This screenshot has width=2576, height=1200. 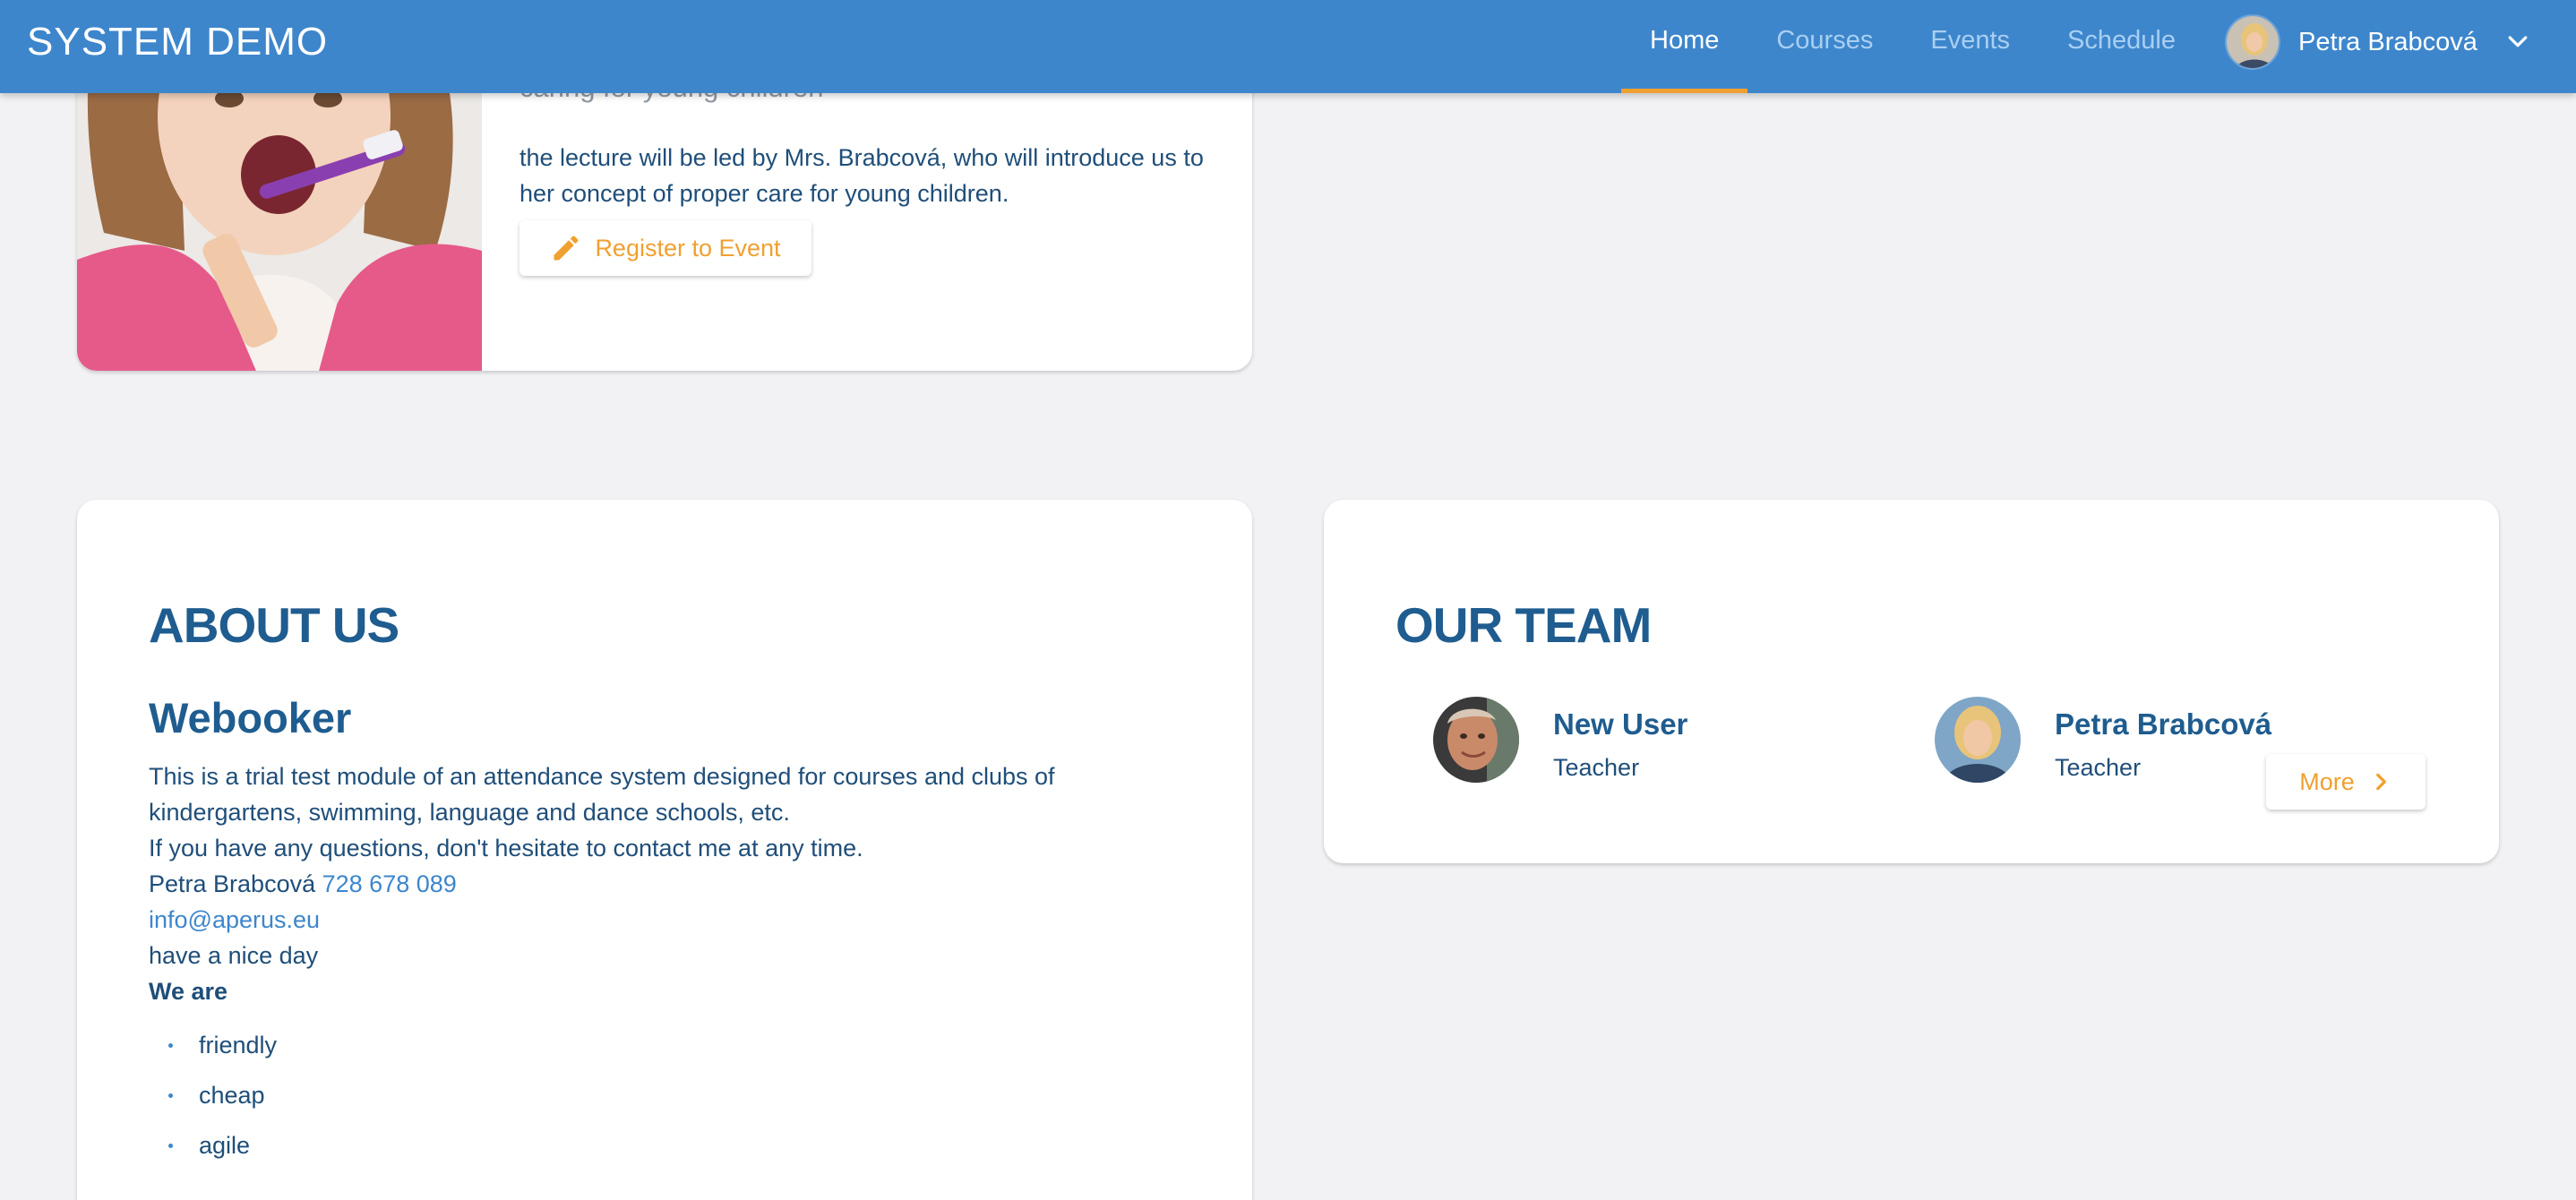 What do you see at coordinates (250, 718) in the screenshot?
I see `about-us-subtitle: Webooker` at bounding box center [250, 718].